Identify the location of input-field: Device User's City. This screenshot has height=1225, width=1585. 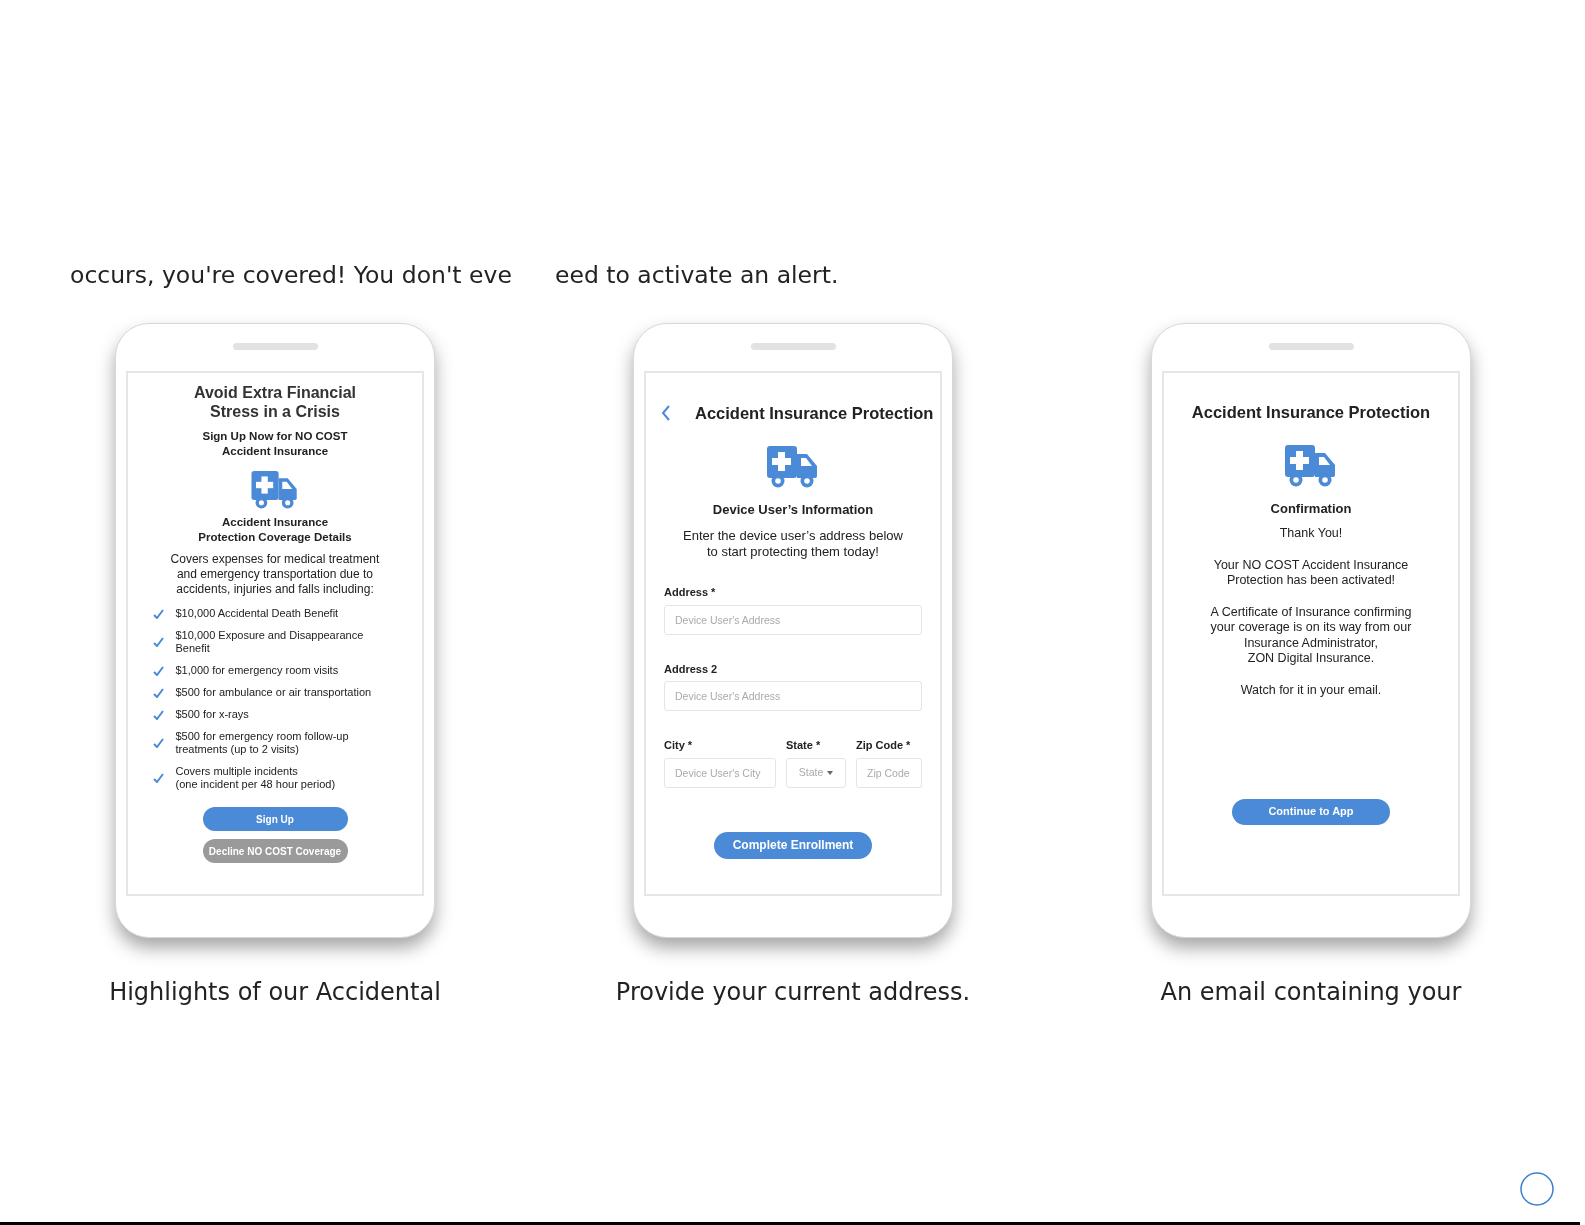
(720, 772).